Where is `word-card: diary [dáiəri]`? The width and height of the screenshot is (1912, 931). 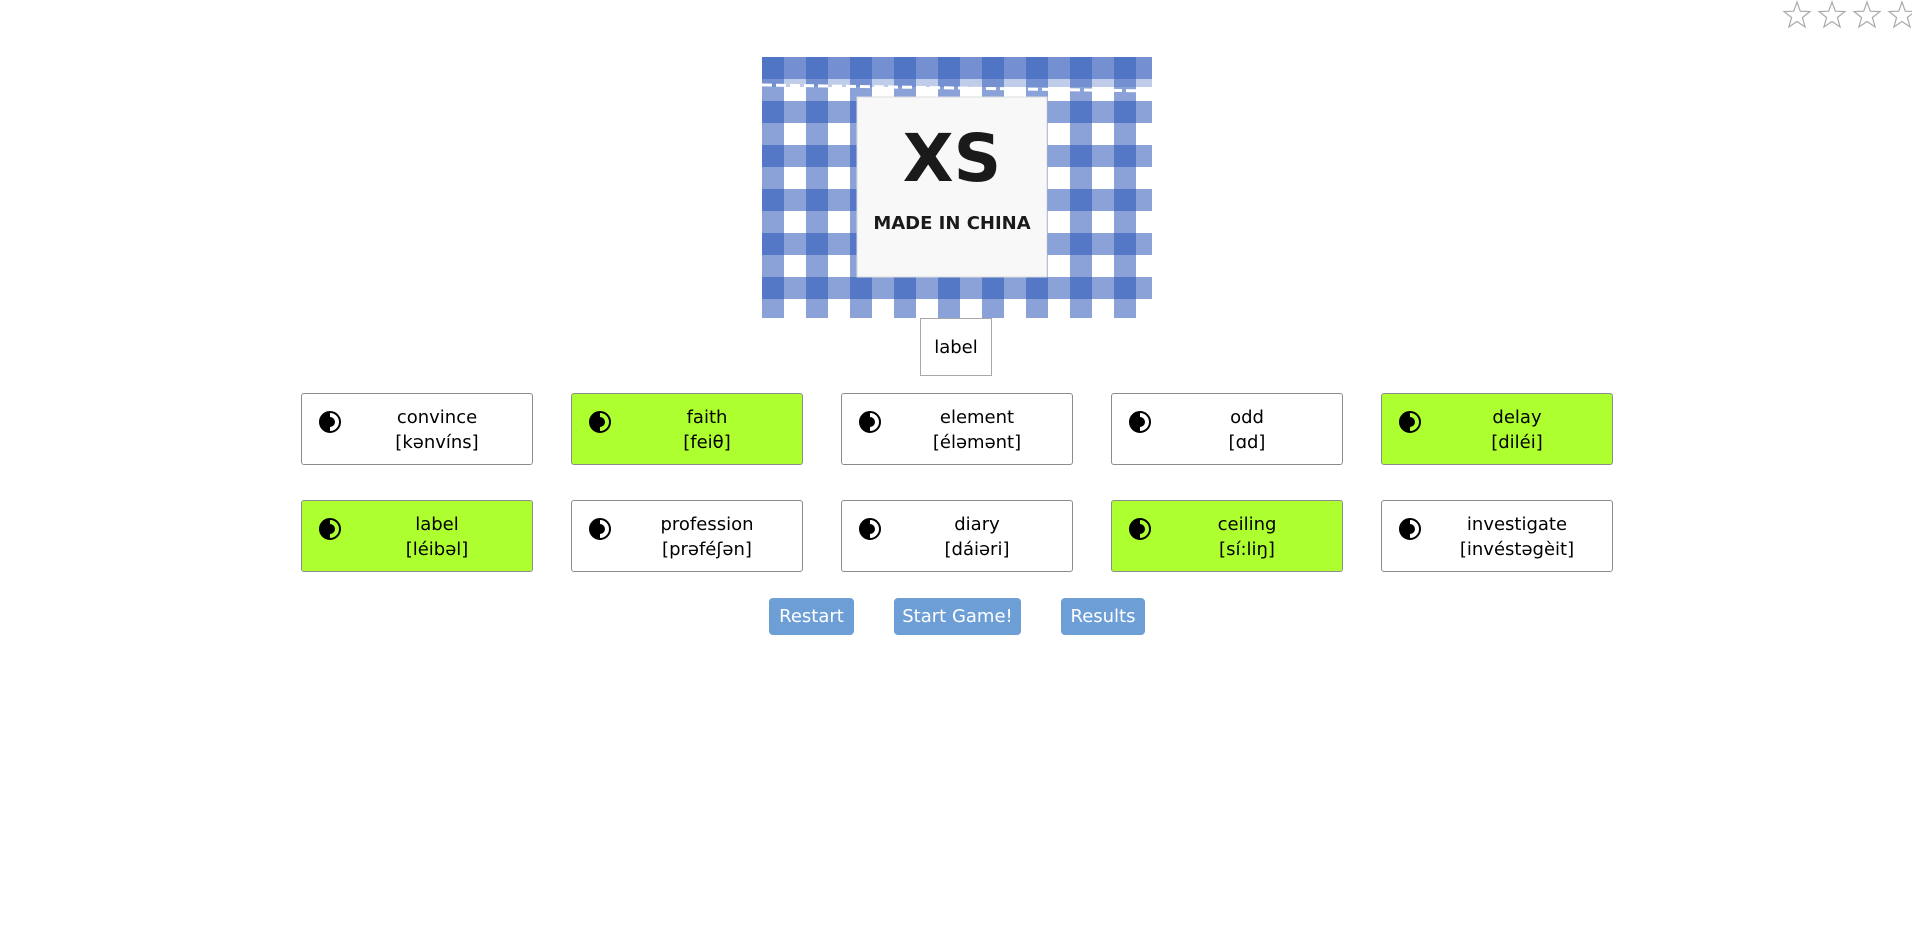
word-card: diary [dáiəri] is located at coordinates (957, 536).